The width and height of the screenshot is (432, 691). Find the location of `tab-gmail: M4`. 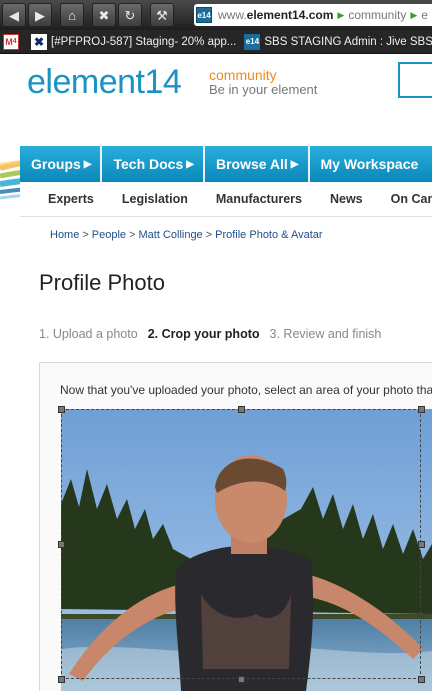

tab-gmail: M4 is located at coordinates (13, 42).